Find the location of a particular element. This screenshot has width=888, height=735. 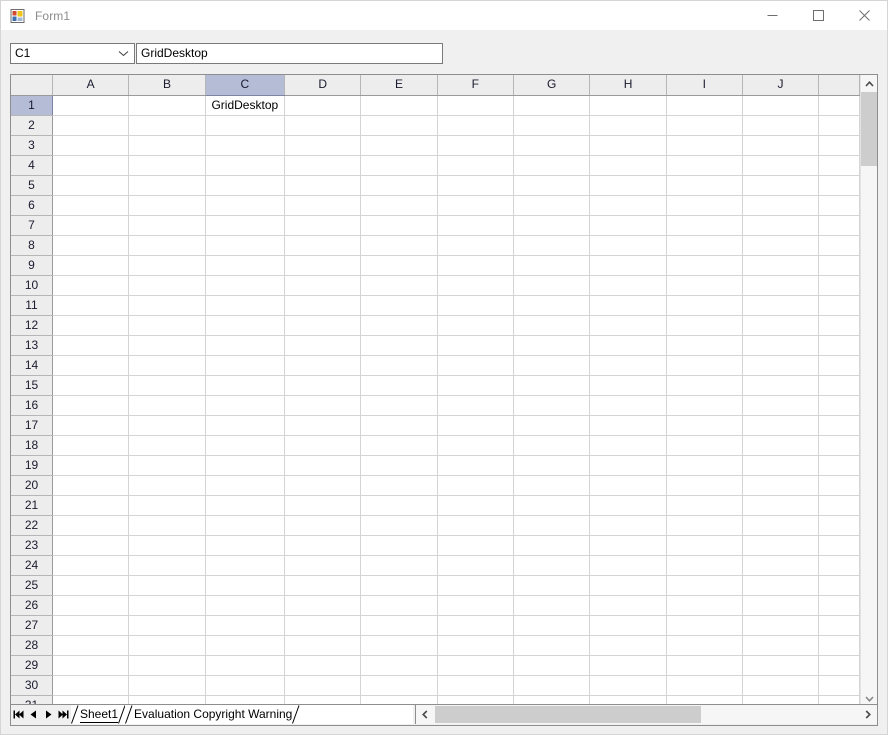

column-header-c: C is located at coordinates (245, 85).